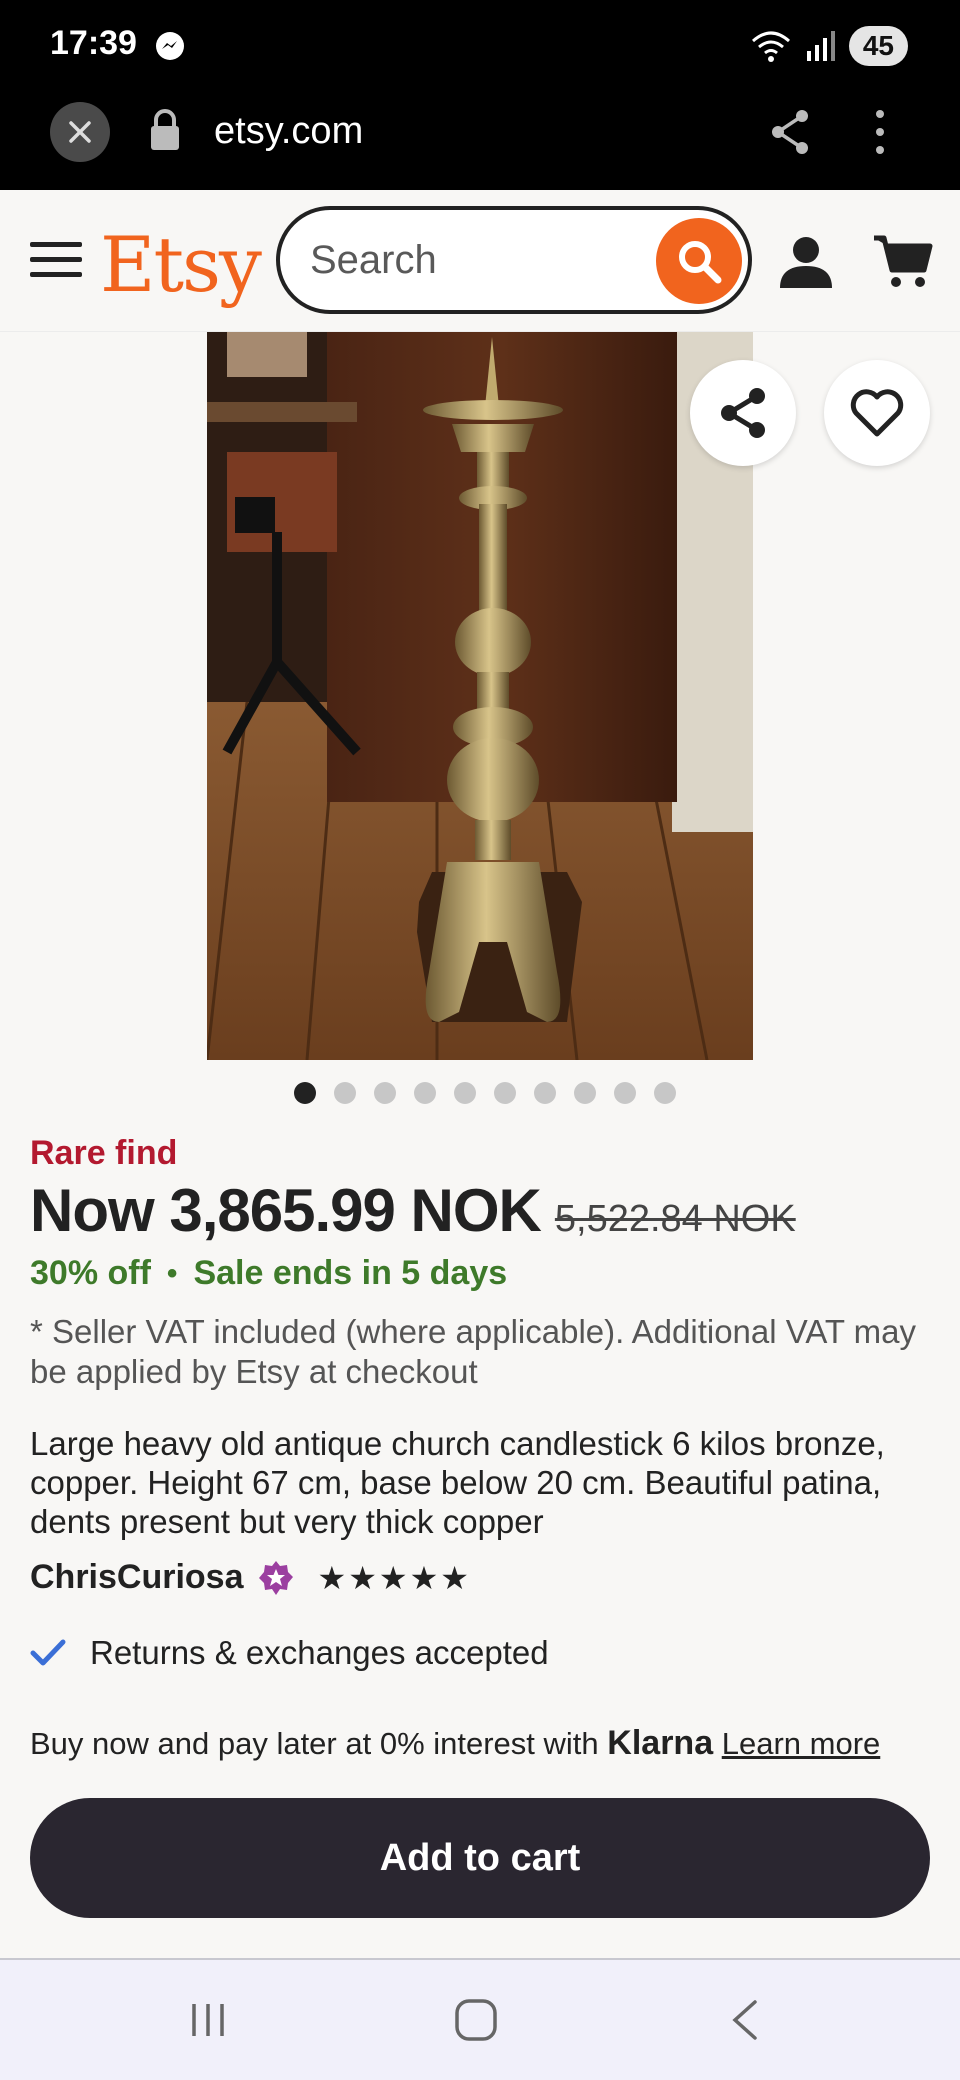  Describe the element at coordinates (880, 132) in the screenshot. I see `more-options-icon` at that location.